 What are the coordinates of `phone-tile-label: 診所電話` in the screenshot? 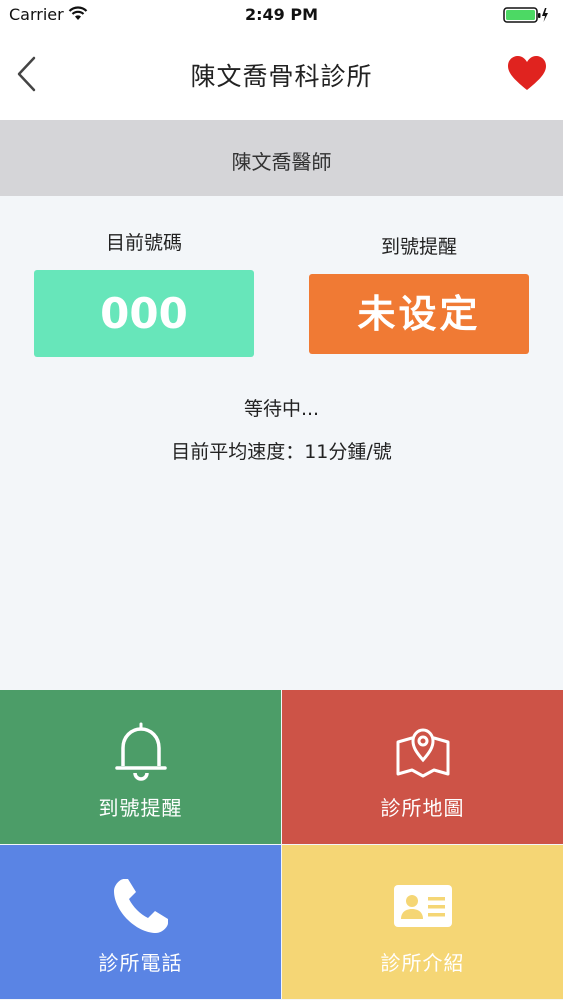 It's located at (140, 963).